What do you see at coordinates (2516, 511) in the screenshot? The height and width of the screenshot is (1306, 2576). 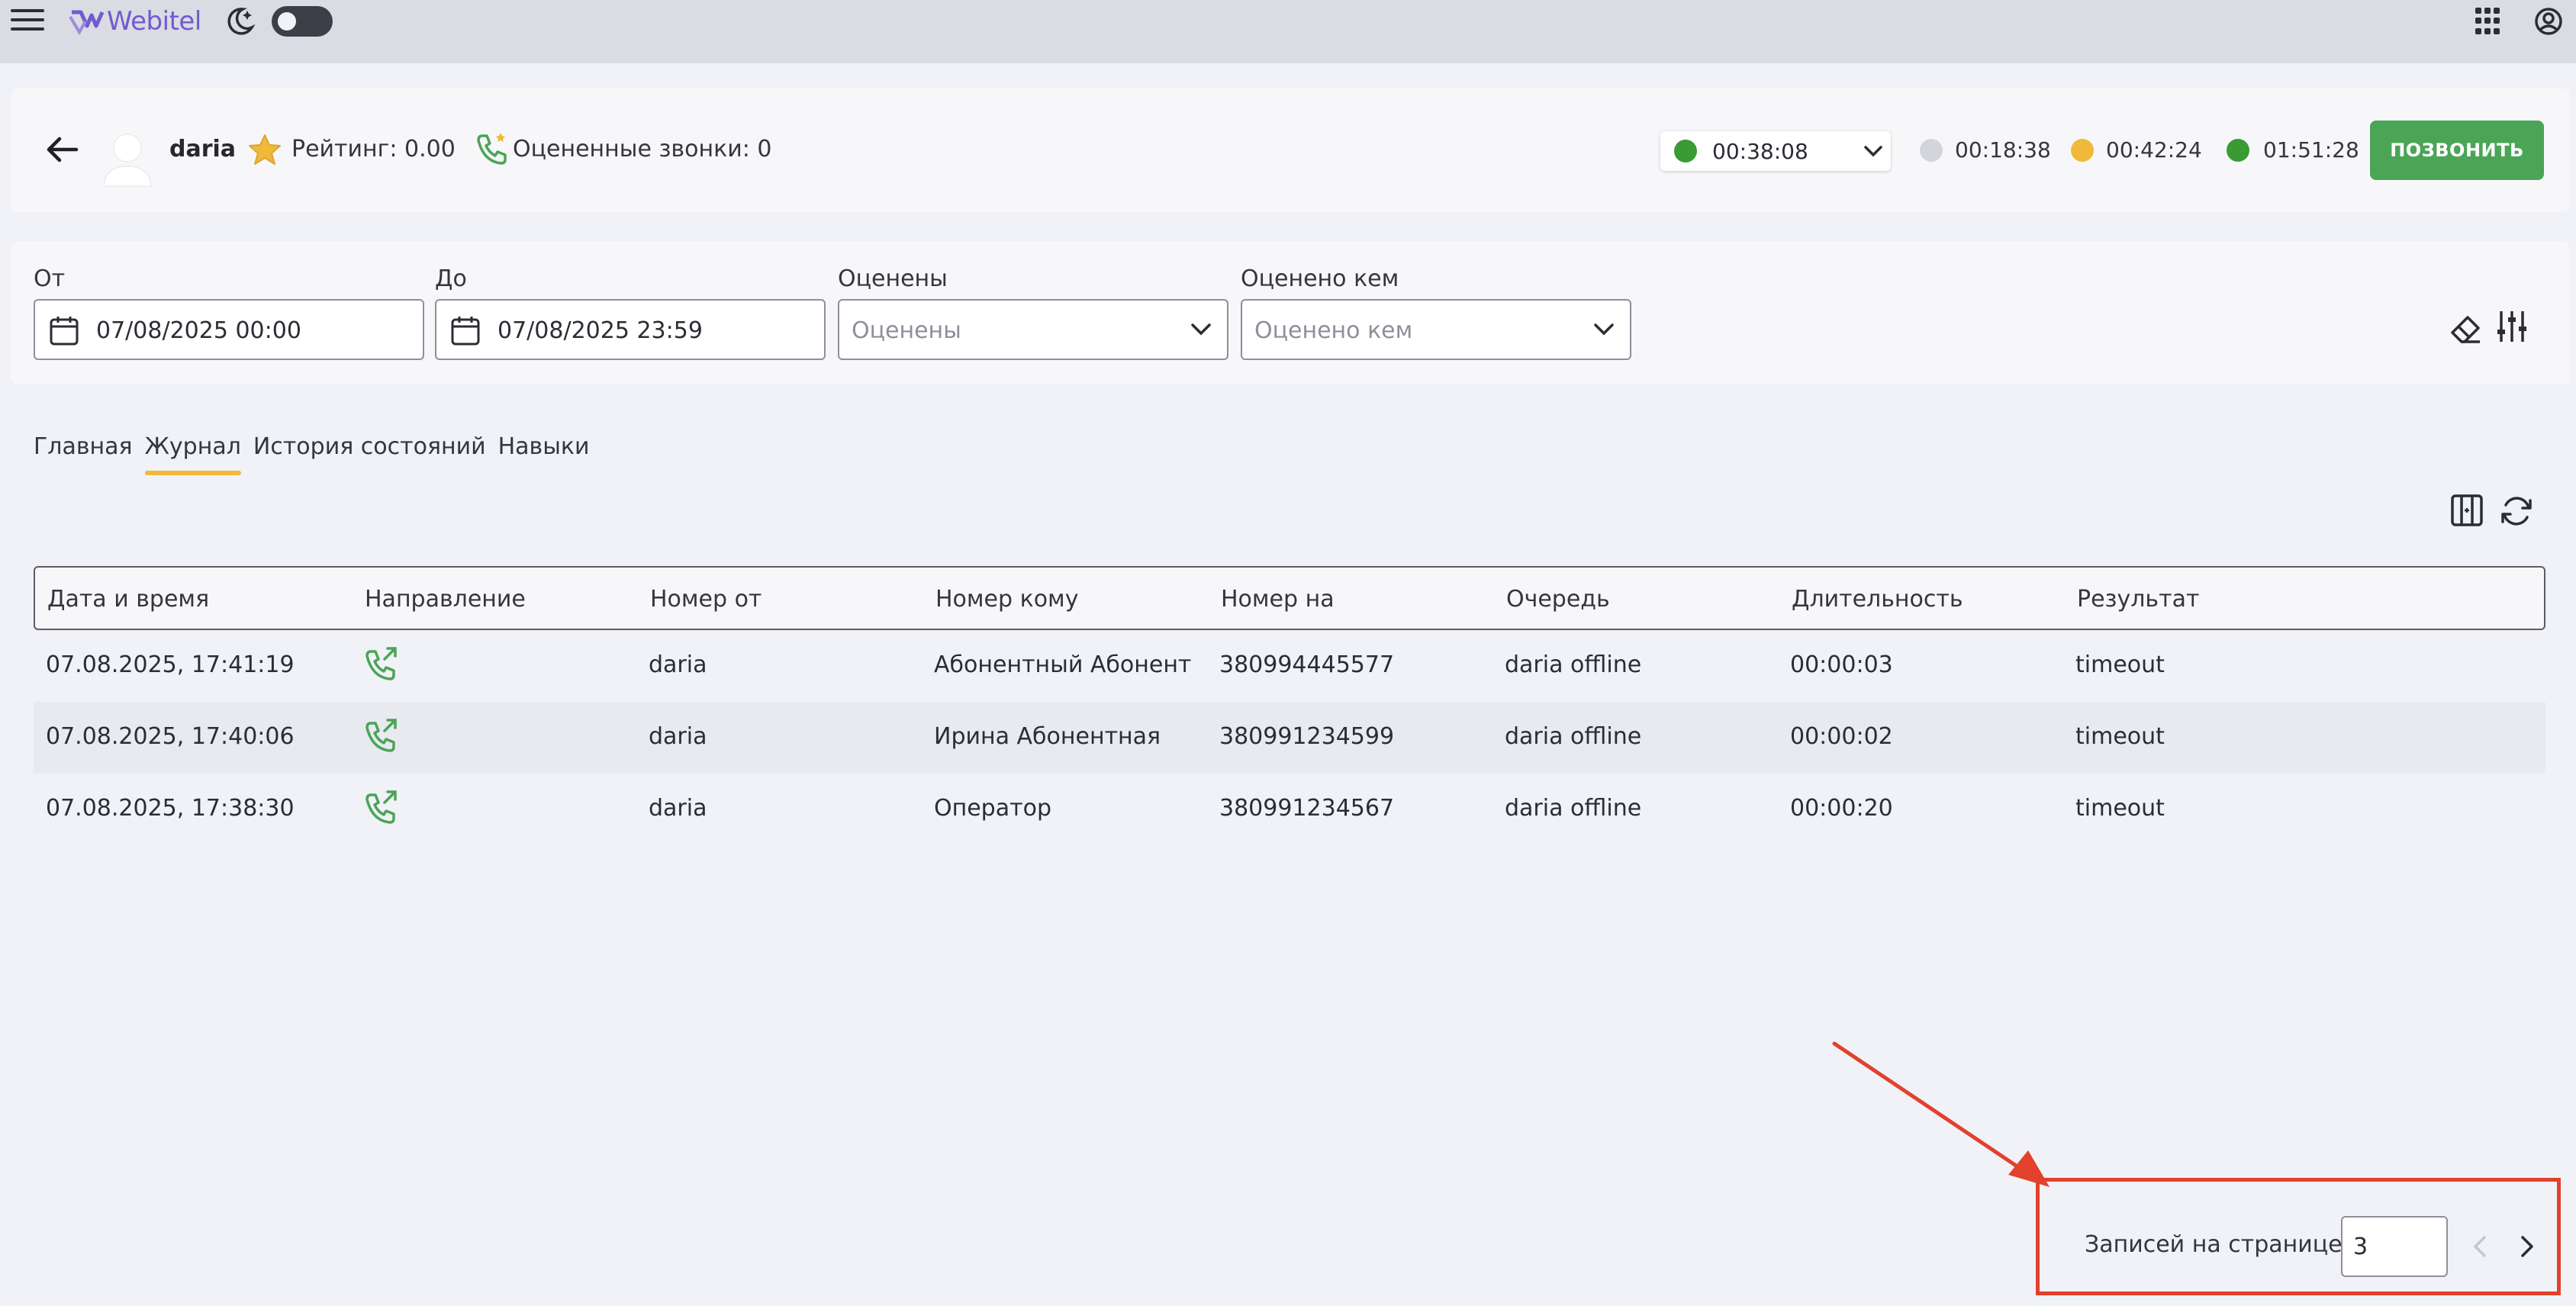 I see `refresh-icon` at bounding box center [2516, 511].